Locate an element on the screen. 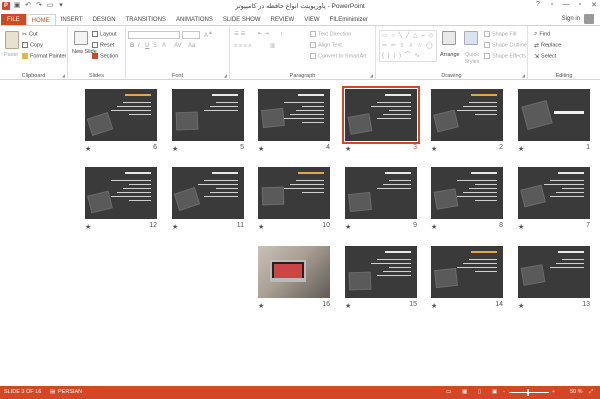 The height and width of the screenshot is (399, 600). find-button: ⌕ Find is located at coordinates (542, 34).